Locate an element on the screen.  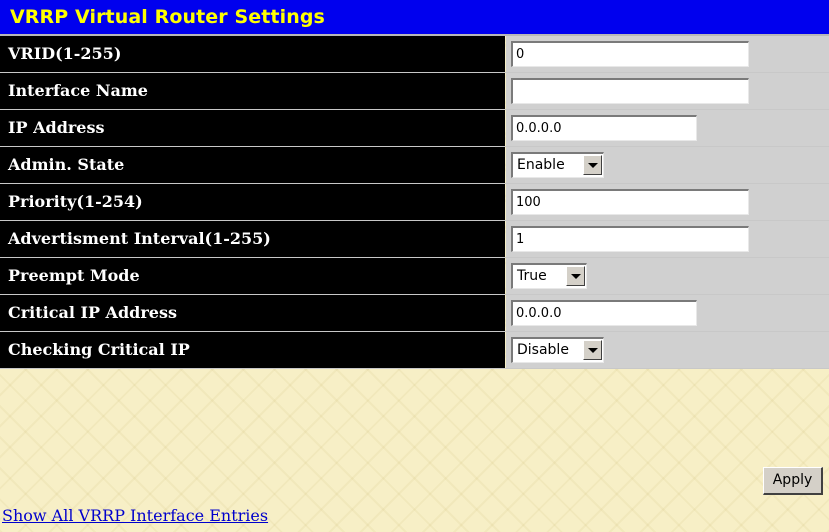
table-row-critical-ip-address: Critical IP Address 0.0.0.0 is located at coordinates (414, 313).